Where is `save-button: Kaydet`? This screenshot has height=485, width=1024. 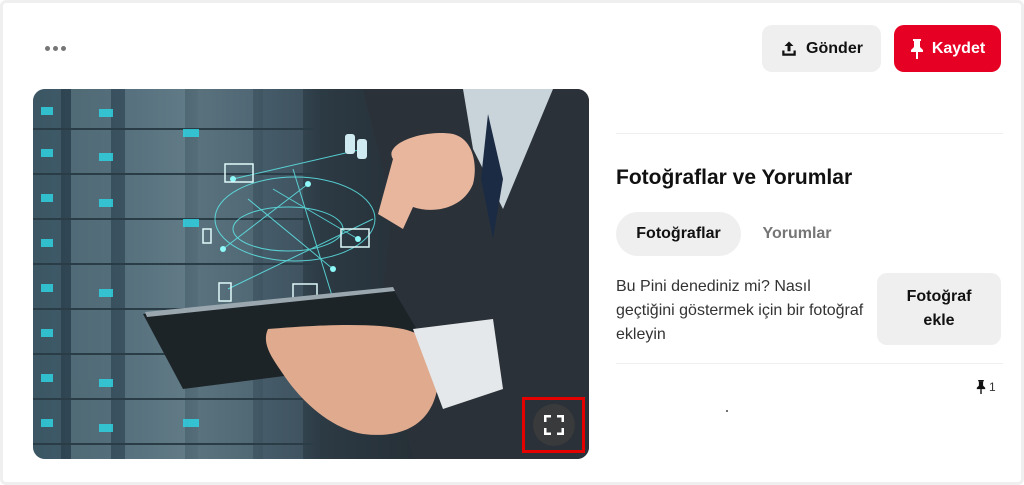 save-button: Kaydet is located at coordinates (947, 48).